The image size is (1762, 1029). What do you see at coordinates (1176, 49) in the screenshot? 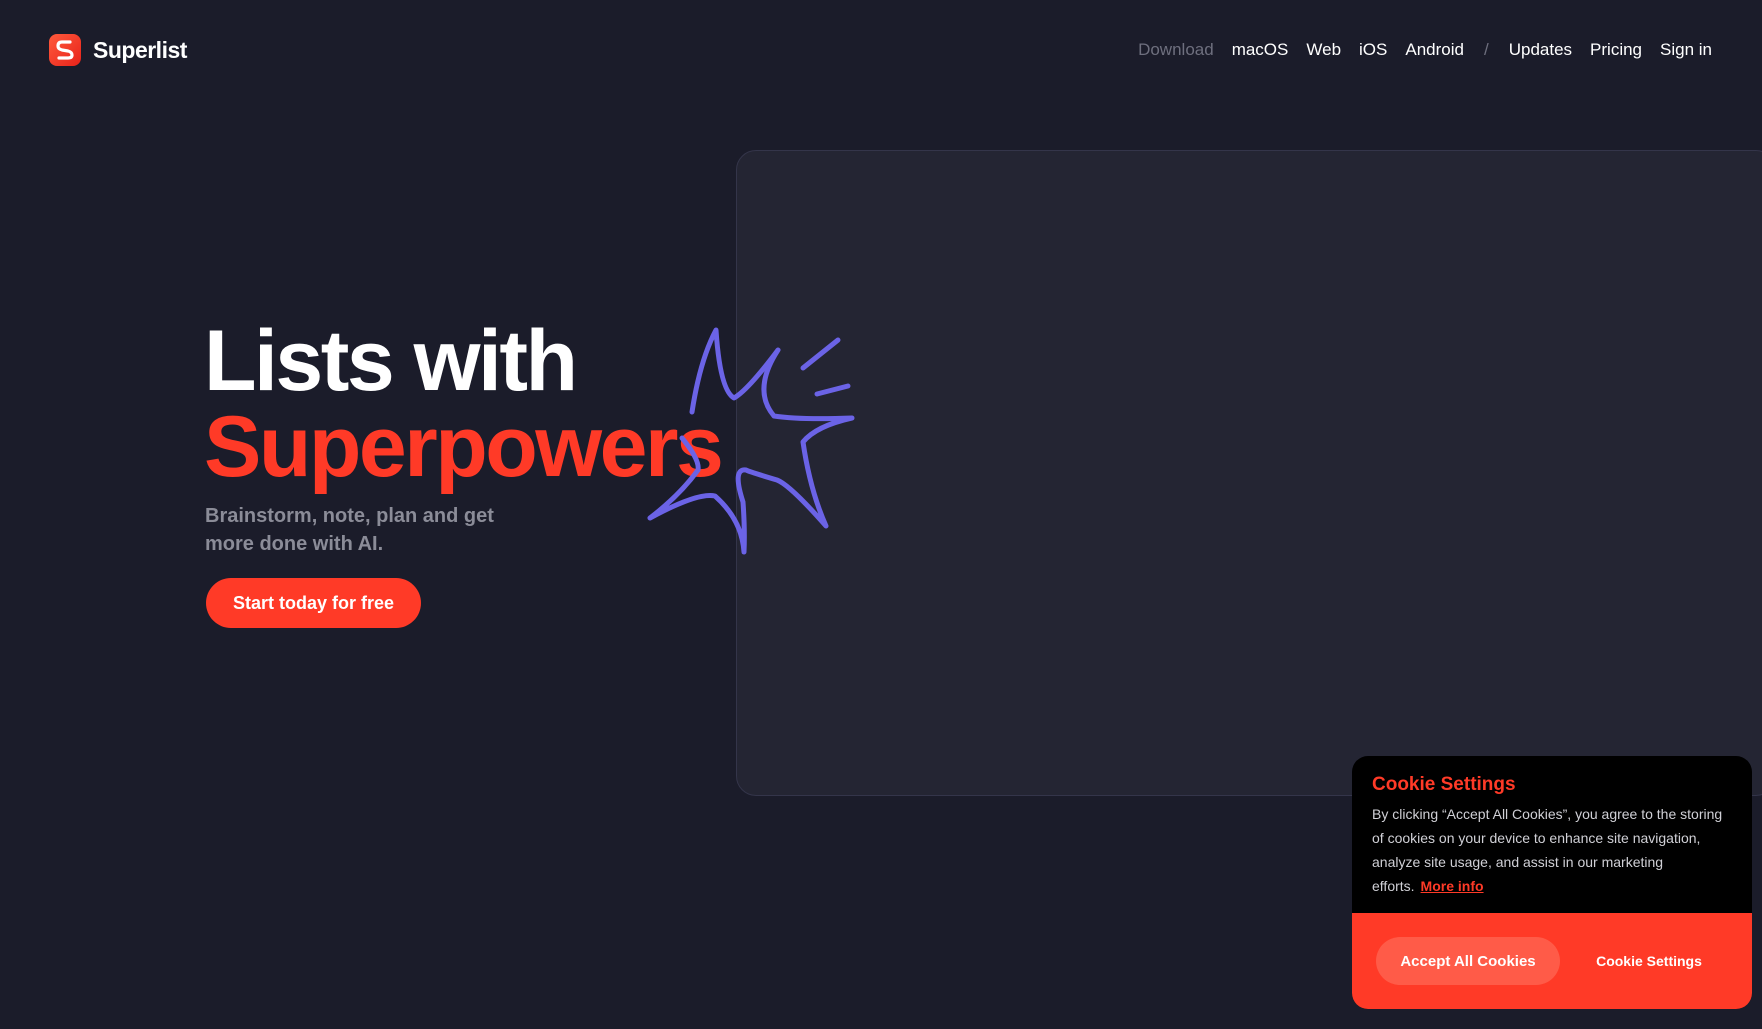
I see `nav-download-label: Download` at bounding box center [1176, 49].